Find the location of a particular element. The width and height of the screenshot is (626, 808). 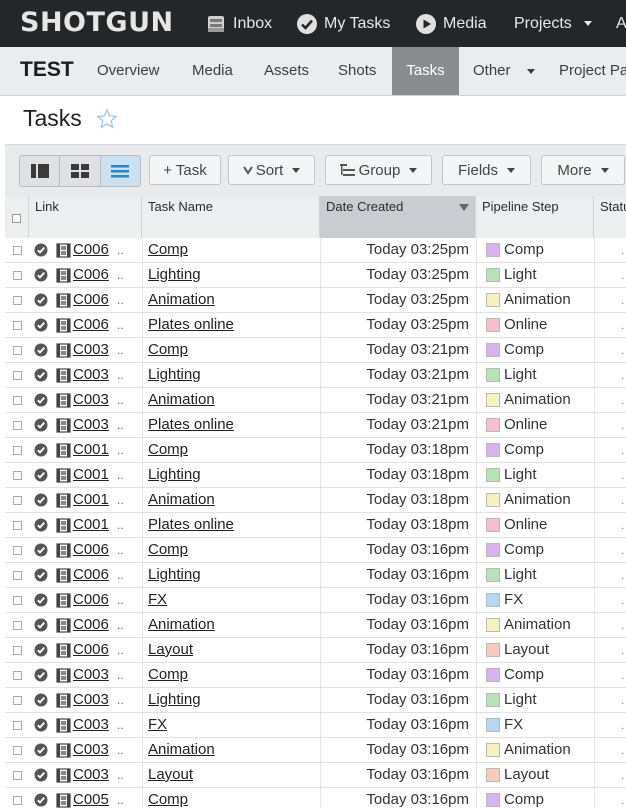

table-row: C006.. Layout Today 03:16pm Layout. is located at coordinates (315, 650).